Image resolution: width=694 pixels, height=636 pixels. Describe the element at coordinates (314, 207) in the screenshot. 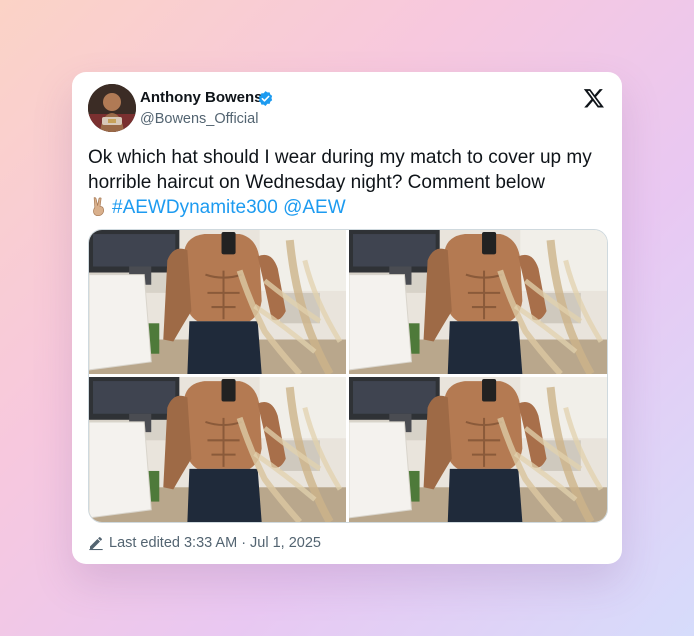

I see `mention-link: @AEW` at that location.